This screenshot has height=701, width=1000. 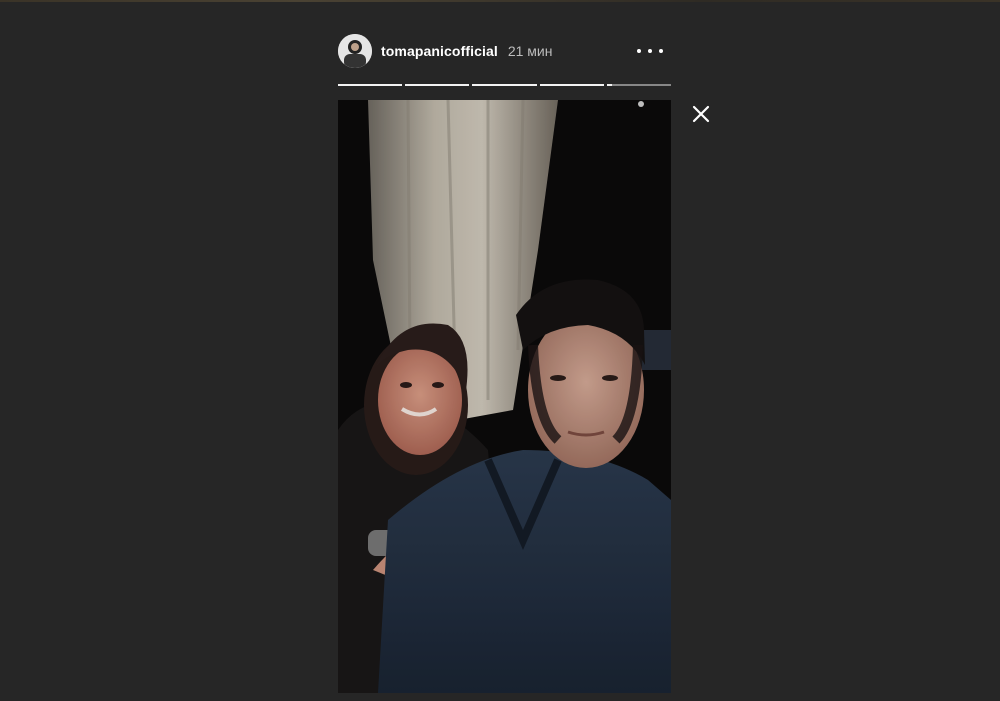 What do you see at coordinates (439, 51) in the screenshot?
I see `username-link: tomapanicofficial` at bounding box center [439, 51].